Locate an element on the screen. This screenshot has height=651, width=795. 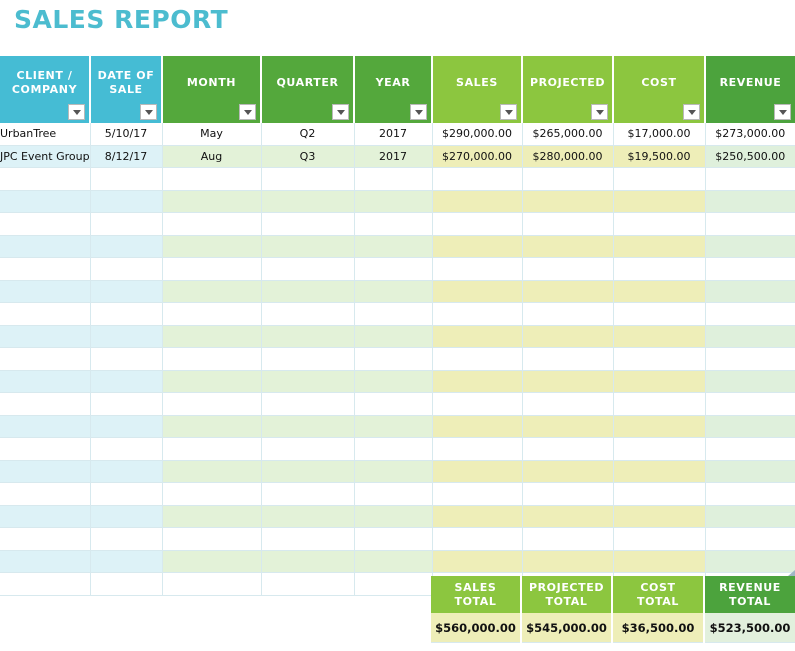
column-header-quarter: QUARTER is located at coordinates (308, 89).